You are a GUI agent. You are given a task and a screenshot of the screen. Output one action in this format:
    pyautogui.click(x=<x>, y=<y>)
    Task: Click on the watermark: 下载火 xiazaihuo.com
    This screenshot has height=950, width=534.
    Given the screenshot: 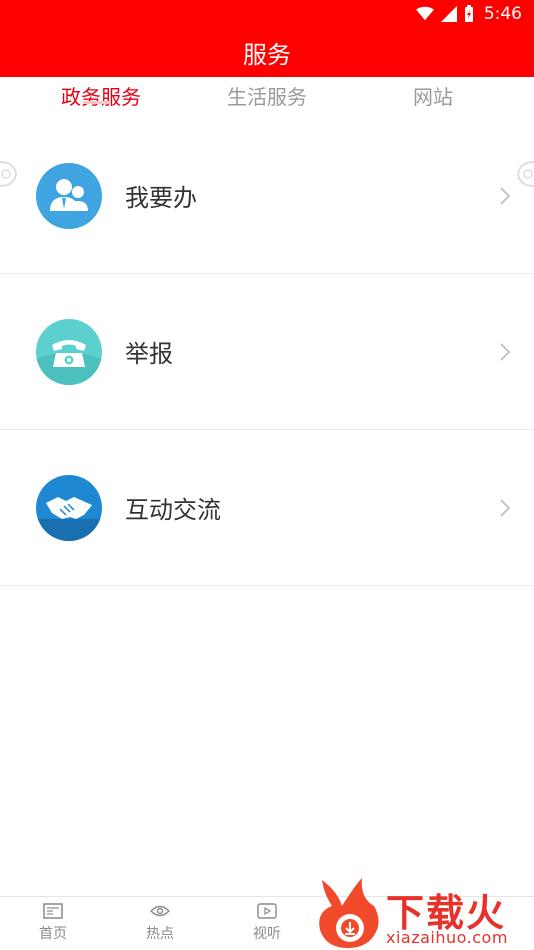 What is the action you would take?
    pyautogui.click(x=425, y=913)
    